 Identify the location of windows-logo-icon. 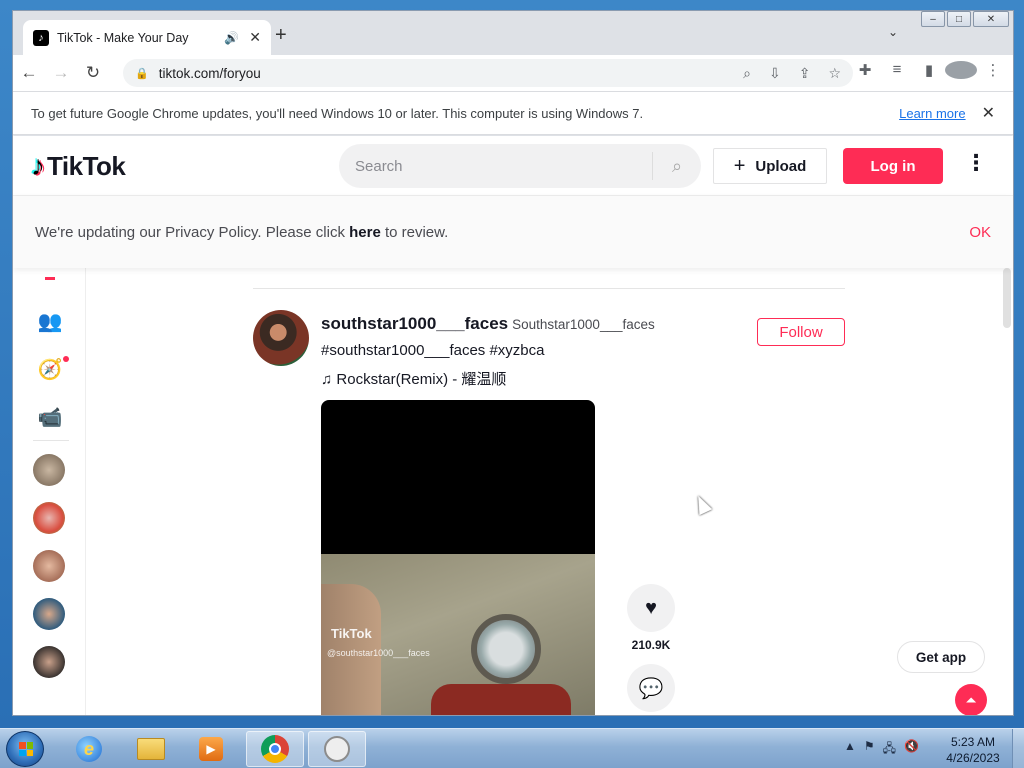
(26, 749).